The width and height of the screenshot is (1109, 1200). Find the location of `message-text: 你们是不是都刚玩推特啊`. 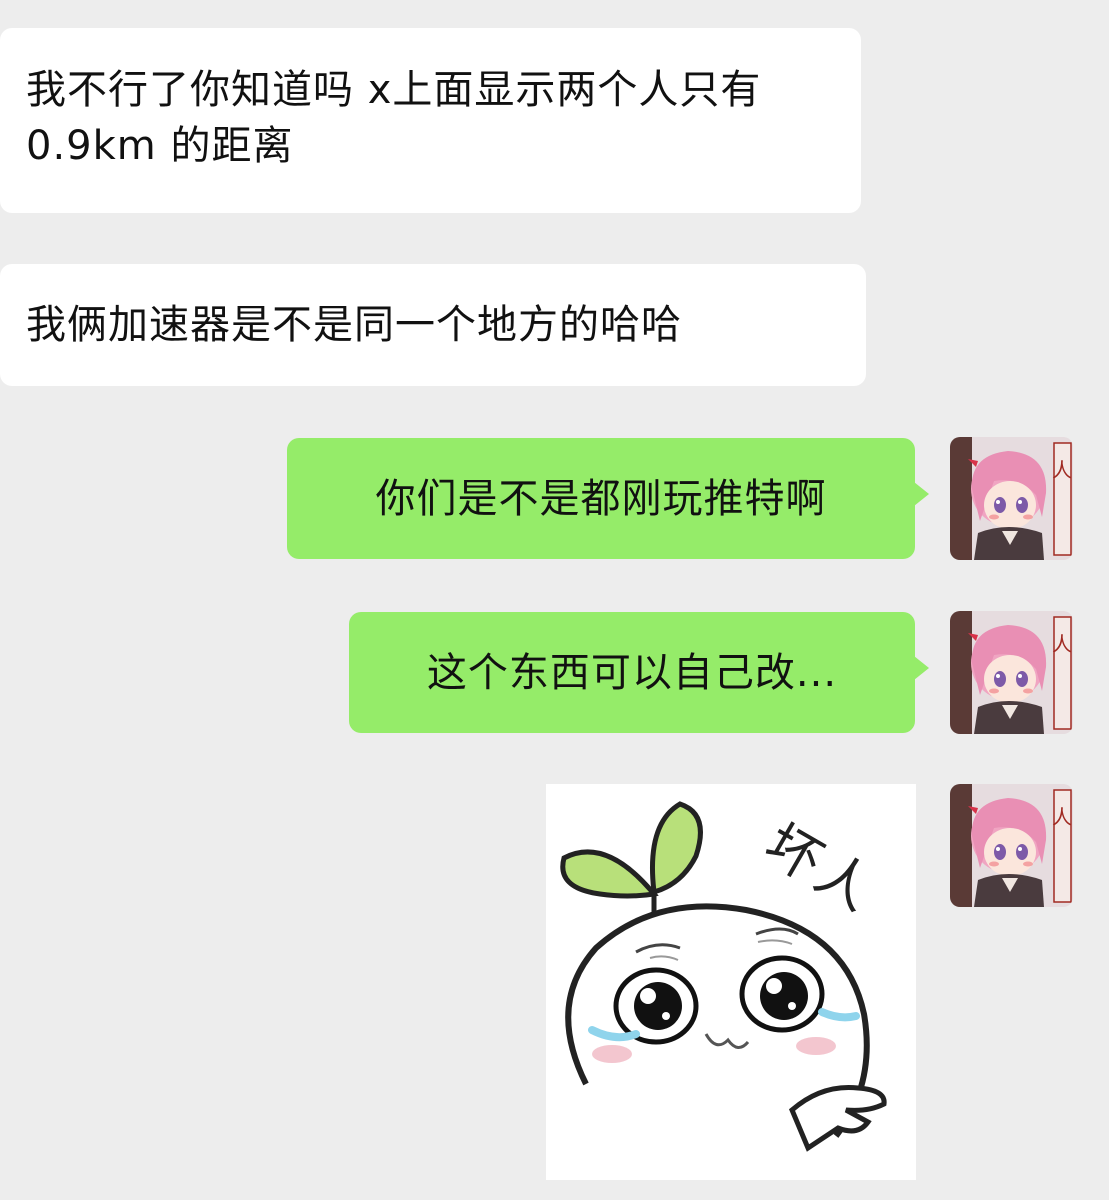

message-text: 你们是不是都刚玩推特啊 is located at coordinates (601, 499).